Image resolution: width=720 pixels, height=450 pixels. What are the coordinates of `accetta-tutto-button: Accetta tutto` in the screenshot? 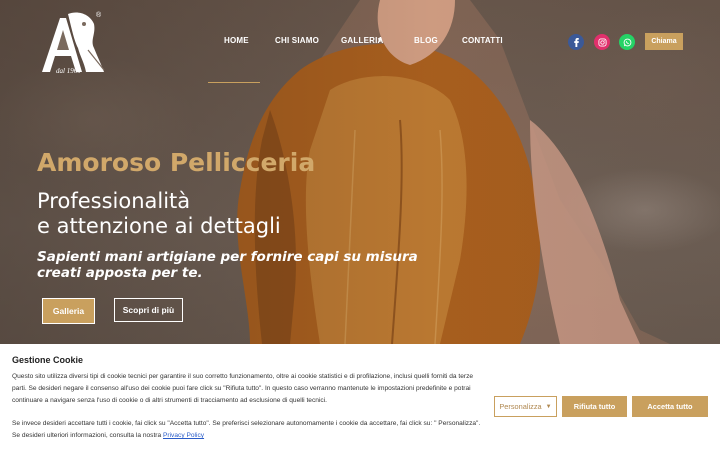 It's located at (670, 406).